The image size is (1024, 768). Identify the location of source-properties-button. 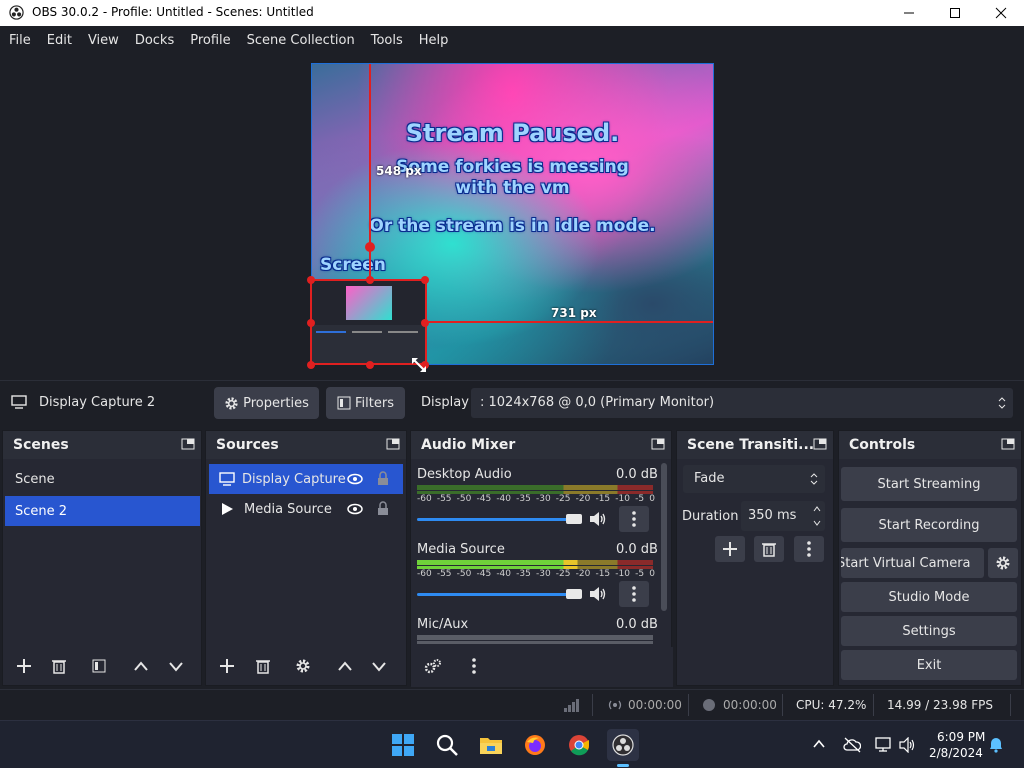
(303, 666).